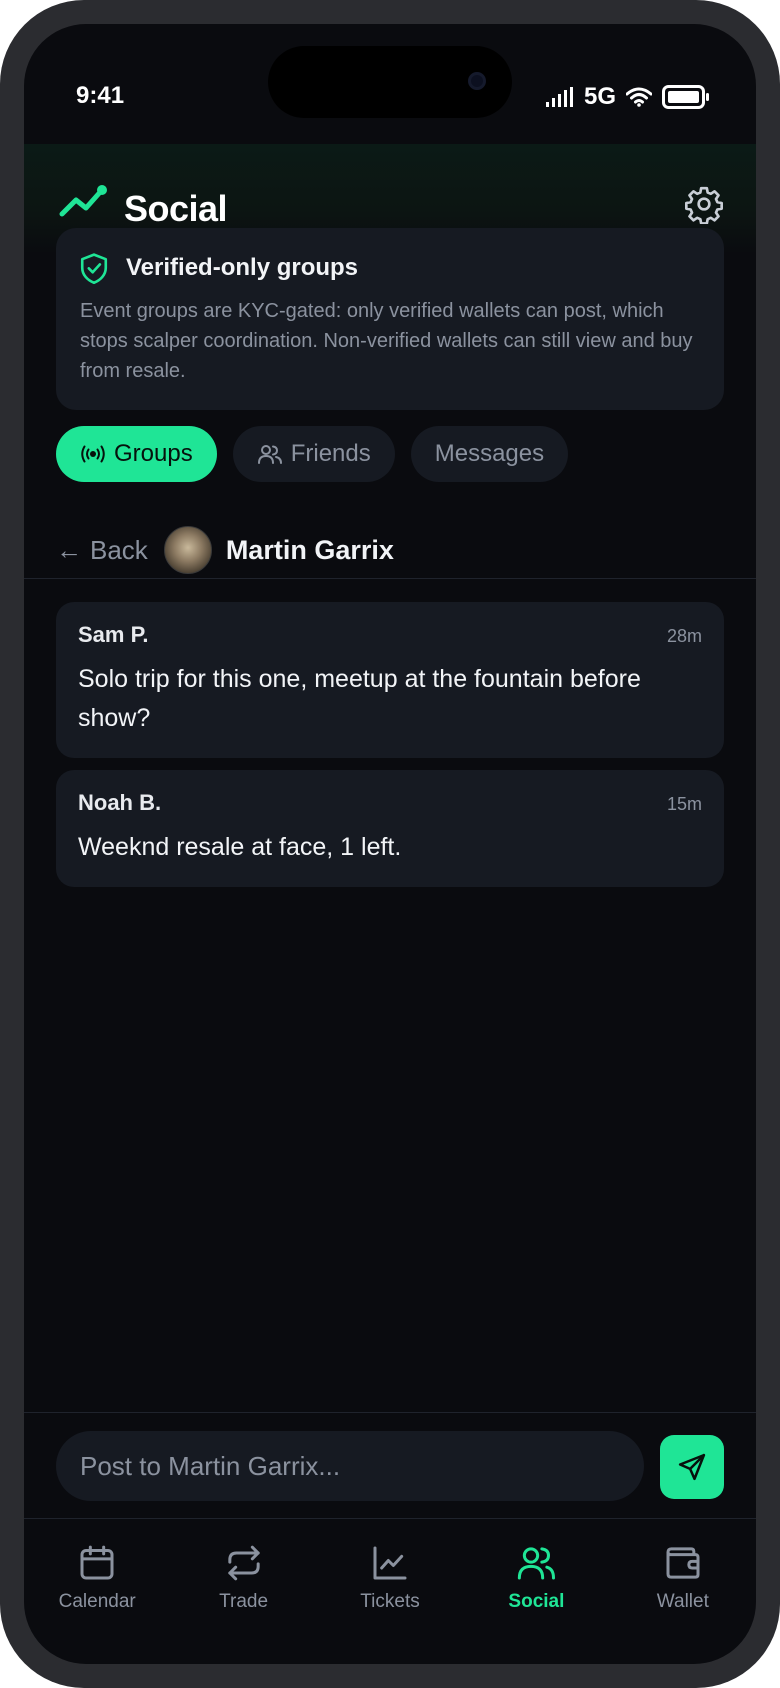 Image resolution: width=780 pixels, height=1688 pixels. What do you see at coordinates (536, 1601) in the screenshot?
I see `nav-social-label: Social` at bounding box center [536, 1601].